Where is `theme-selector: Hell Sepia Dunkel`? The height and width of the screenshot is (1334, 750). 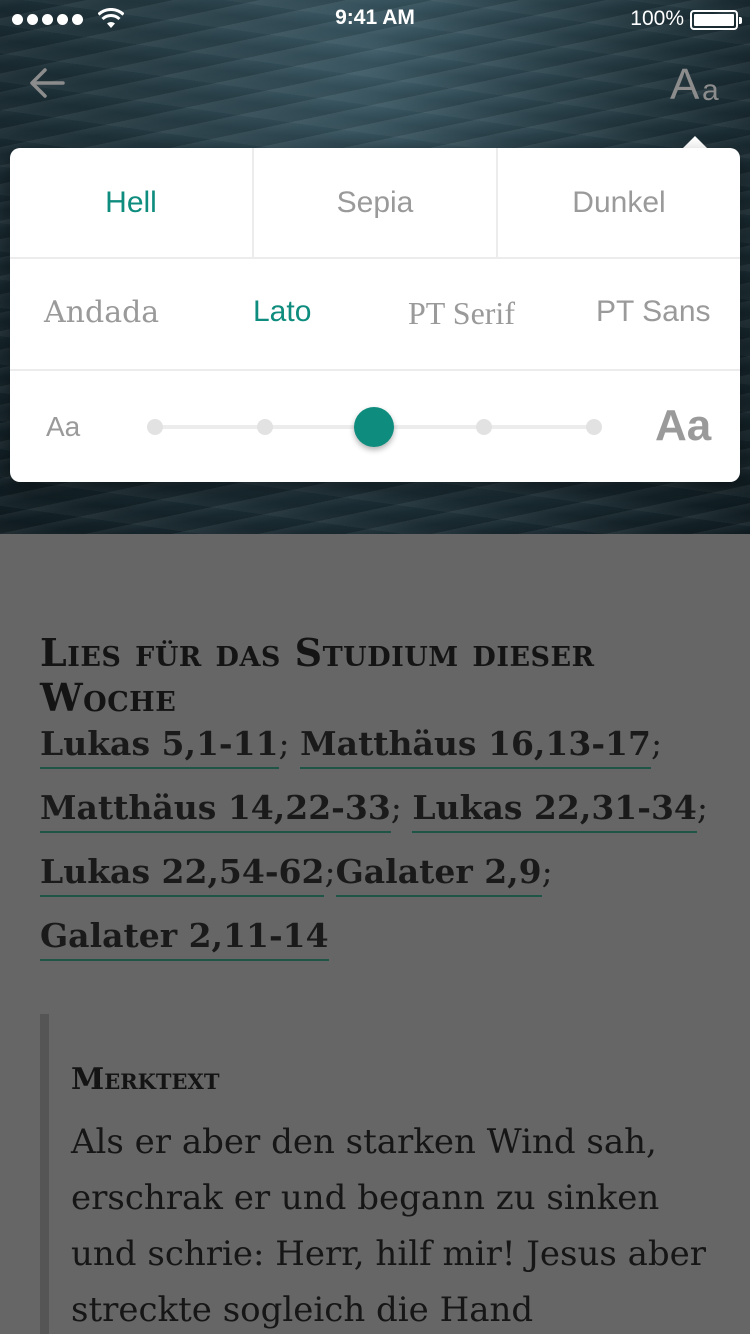
theme-selector: Hell Sepia Dunkel is located at coordinates (375, 203).